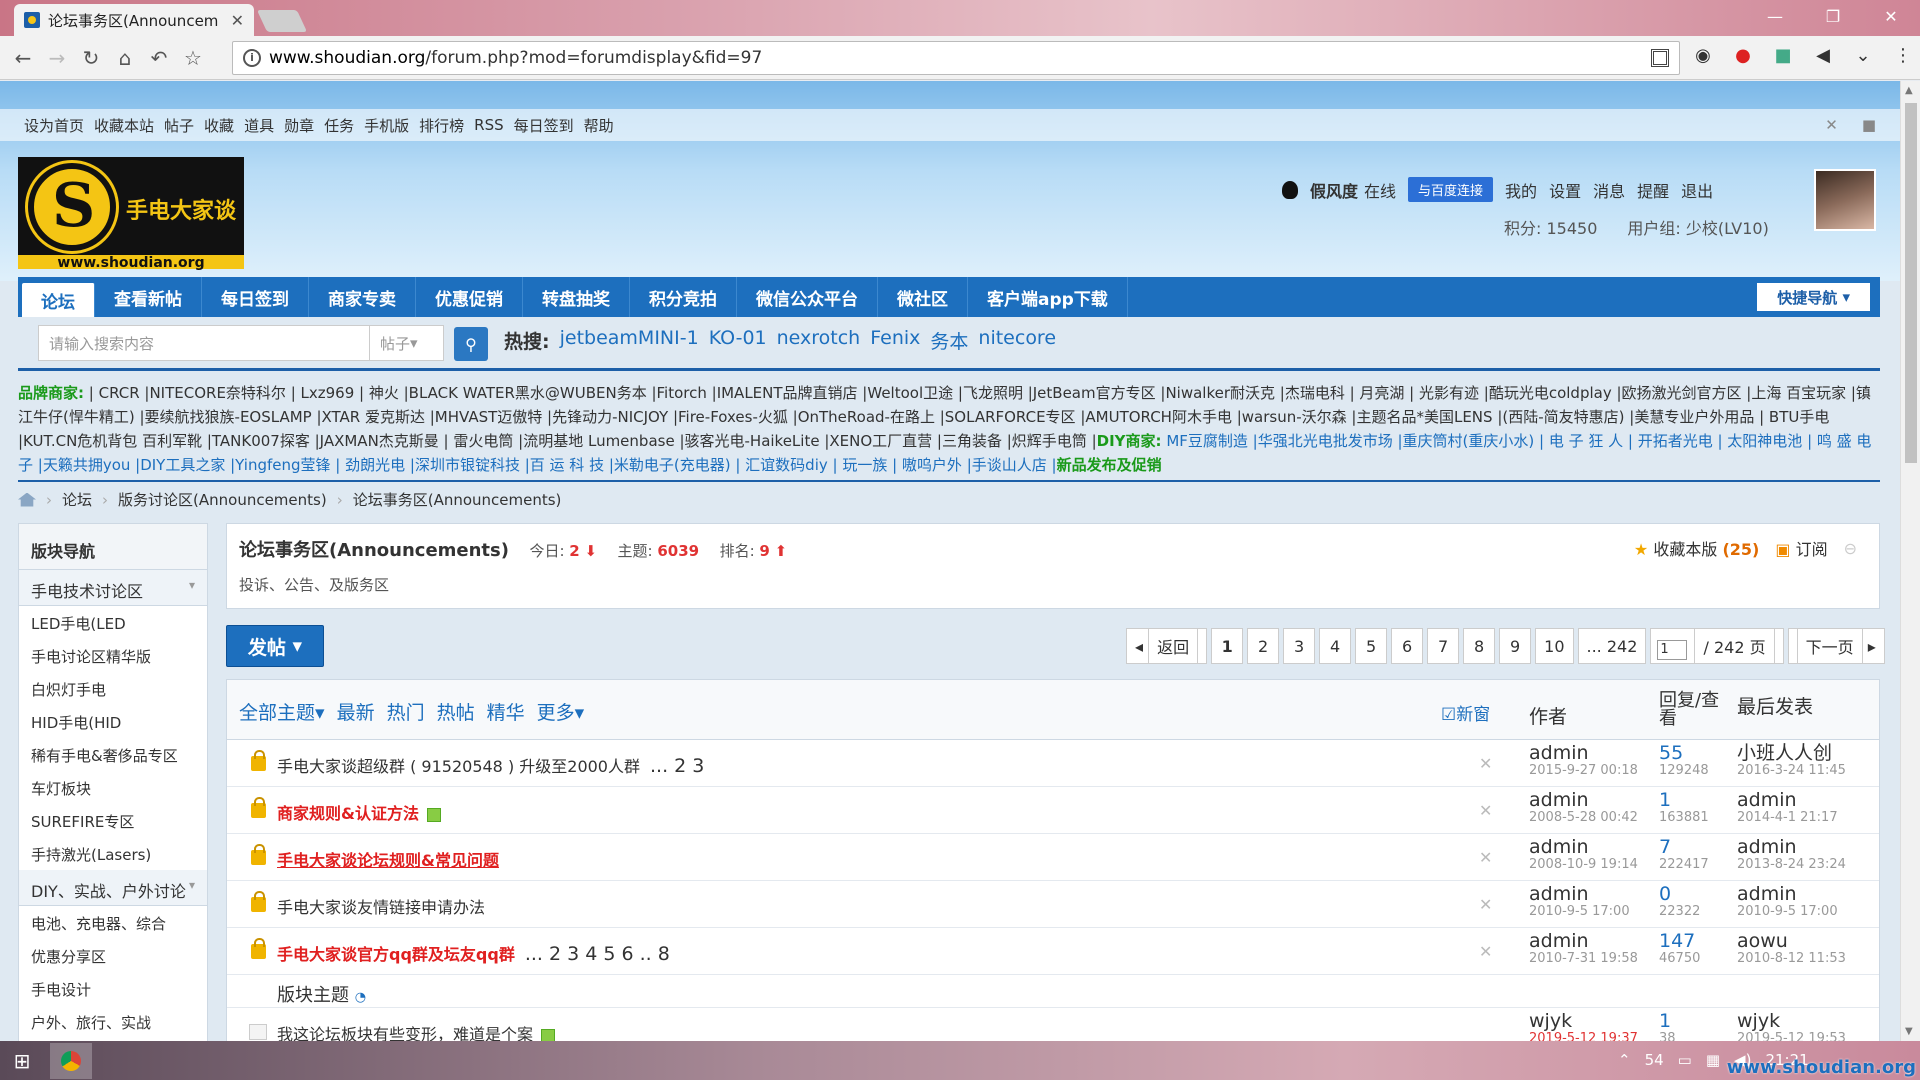  What do you see at coordinates (629, 340) in the screenshot?
I see `hot-link: jetbeamMINI-1` at bounding box center [629, 340].